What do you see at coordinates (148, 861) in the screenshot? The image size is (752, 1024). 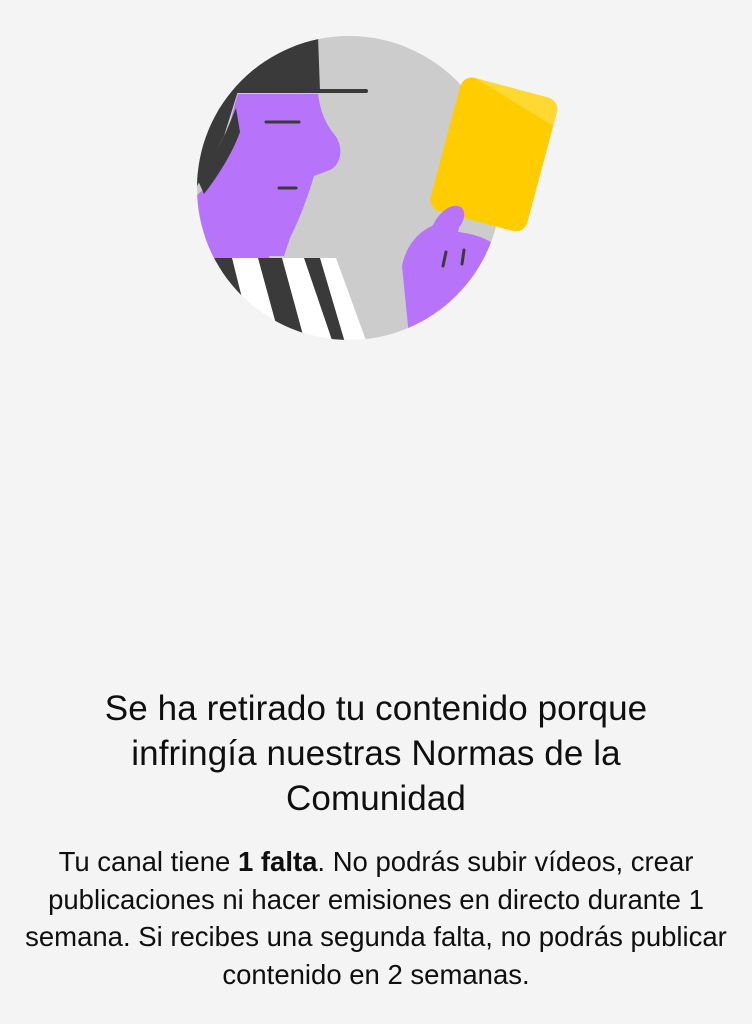 I see `notice-body-prefix: Tu canal tiene` at bounding box center [148, 861].